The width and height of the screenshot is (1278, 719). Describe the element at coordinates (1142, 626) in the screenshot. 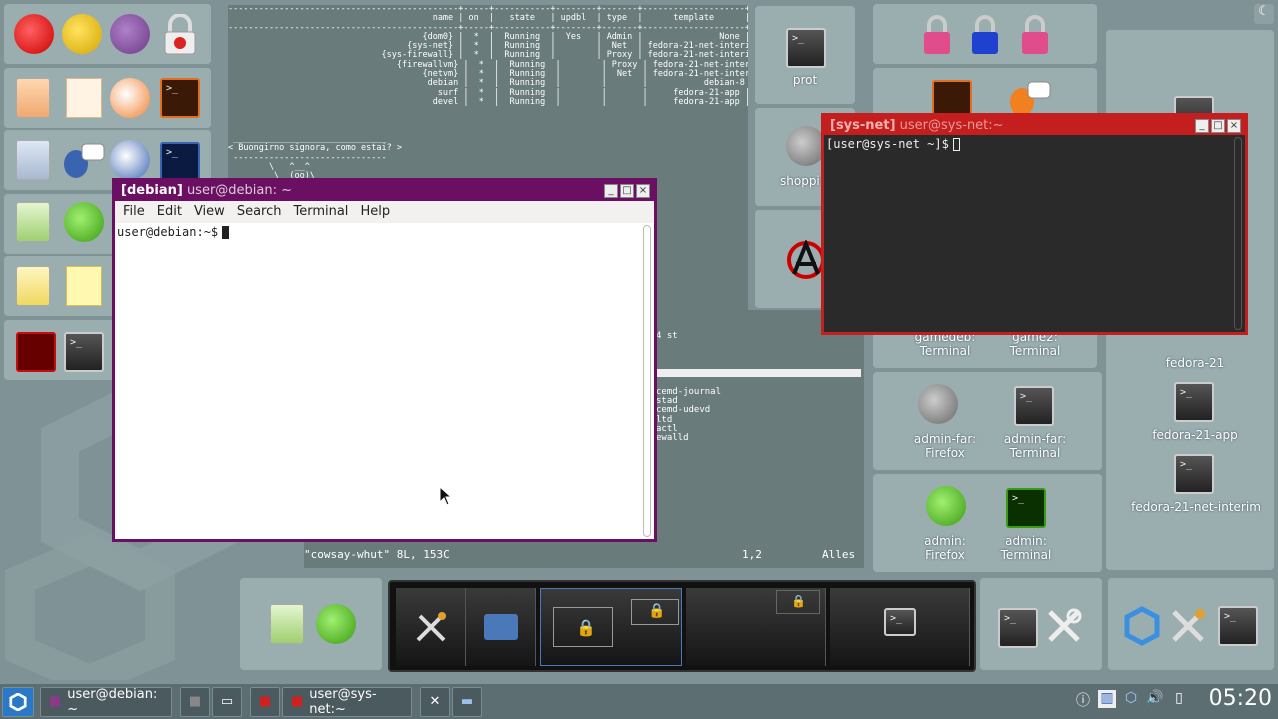

I see `qubes-logo-icon` at that location.